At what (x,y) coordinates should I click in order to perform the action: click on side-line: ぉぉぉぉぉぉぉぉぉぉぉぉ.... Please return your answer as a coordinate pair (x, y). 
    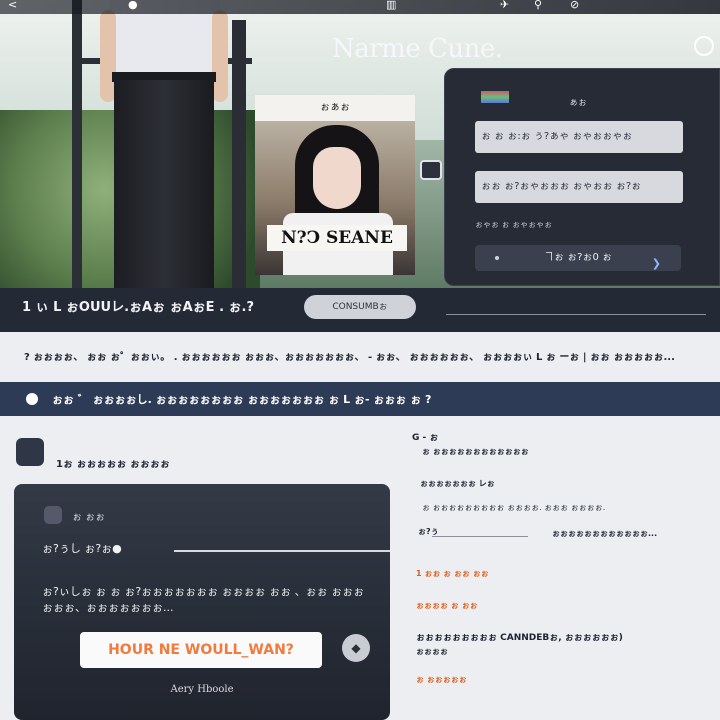
    Looking at the image, I should click on (605, 533).